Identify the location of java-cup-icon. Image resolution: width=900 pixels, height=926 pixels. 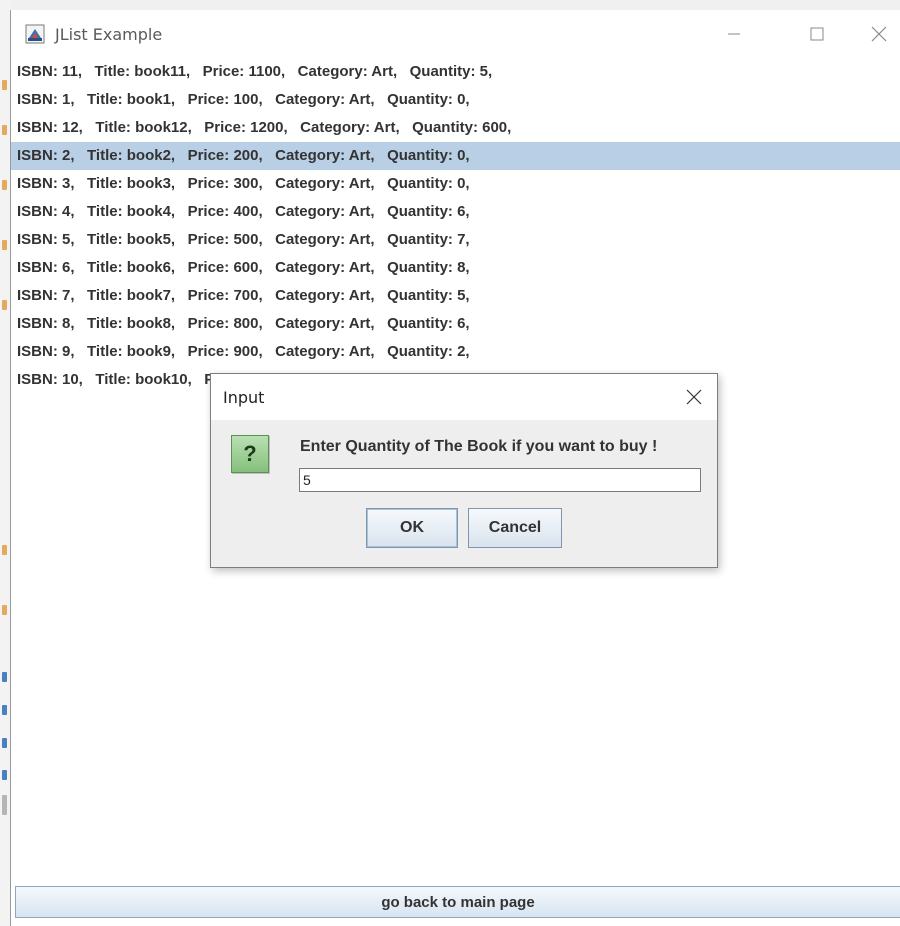
(35, 34).